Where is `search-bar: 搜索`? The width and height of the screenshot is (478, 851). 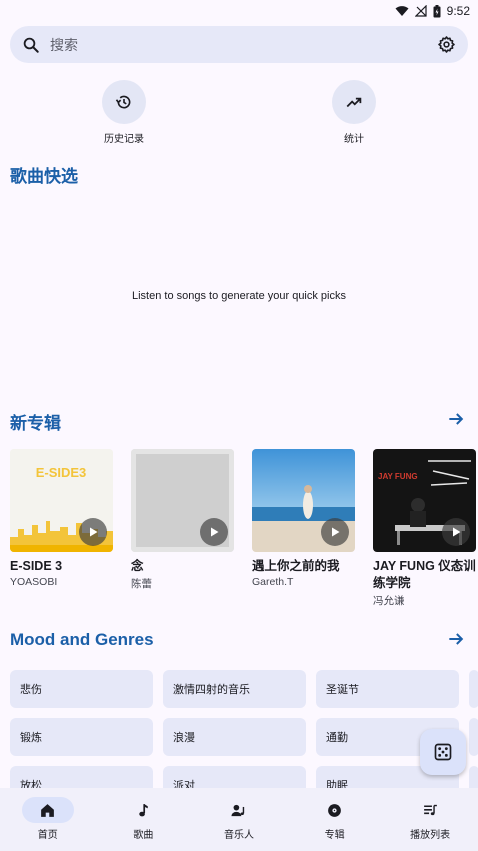
search-bar: 搜索 is located at coordinates (239, 44).